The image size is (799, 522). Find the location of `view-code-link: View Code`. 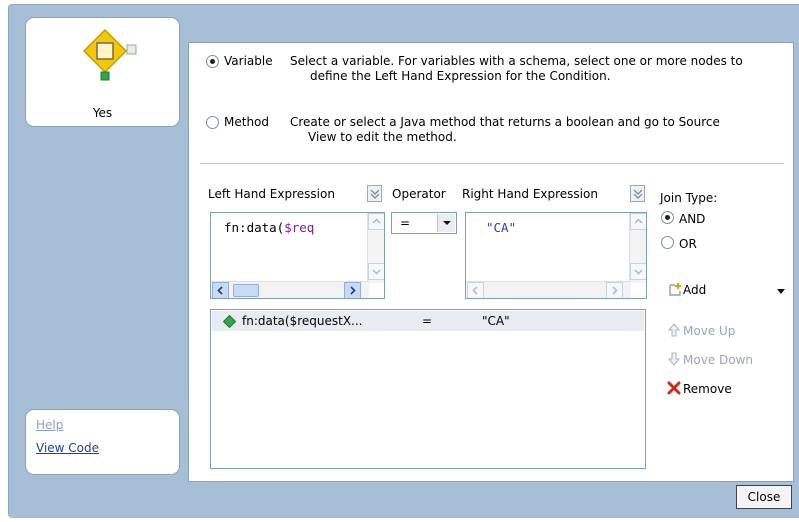

view-code-link: View Code is located at coordinates (67, 448).